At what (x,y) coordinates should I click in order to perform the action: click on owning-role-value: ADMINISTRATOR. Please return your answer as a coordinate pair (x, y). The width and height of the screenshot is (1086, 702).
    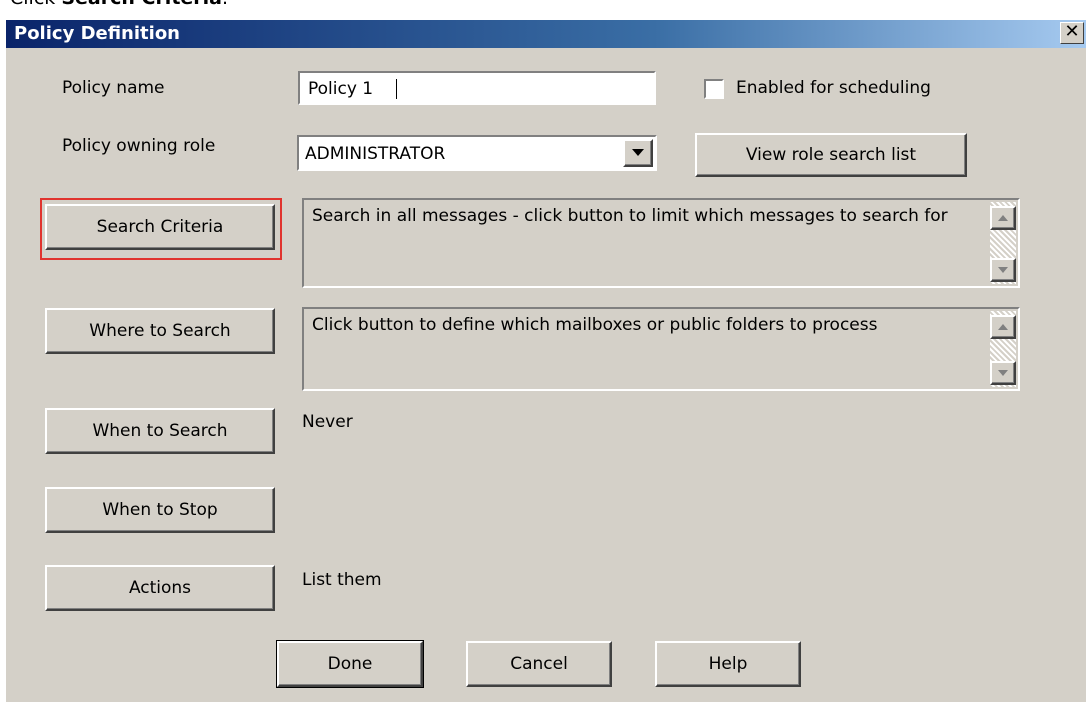
    Looking at the image, I should click on (375, 154).